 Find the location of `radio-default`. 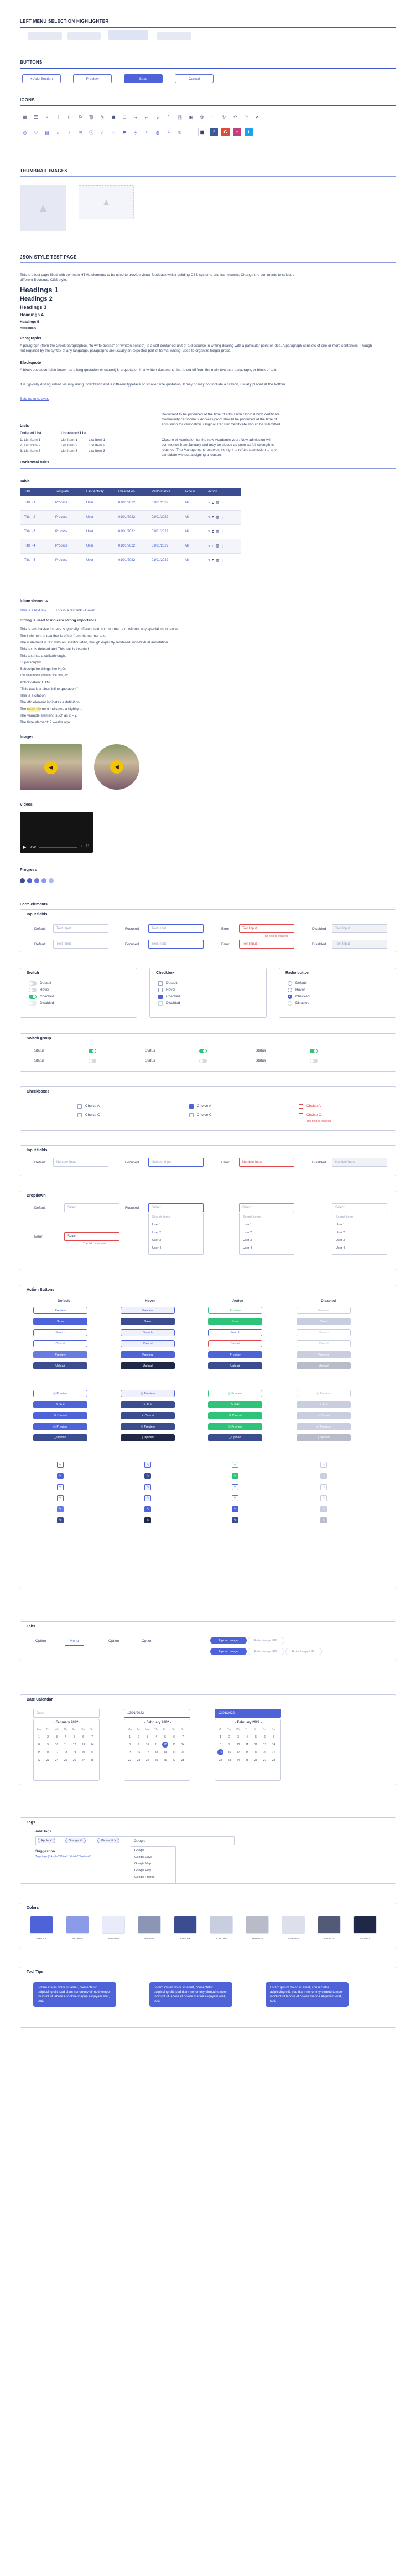

radio-default is located at coordinates (290, 983).